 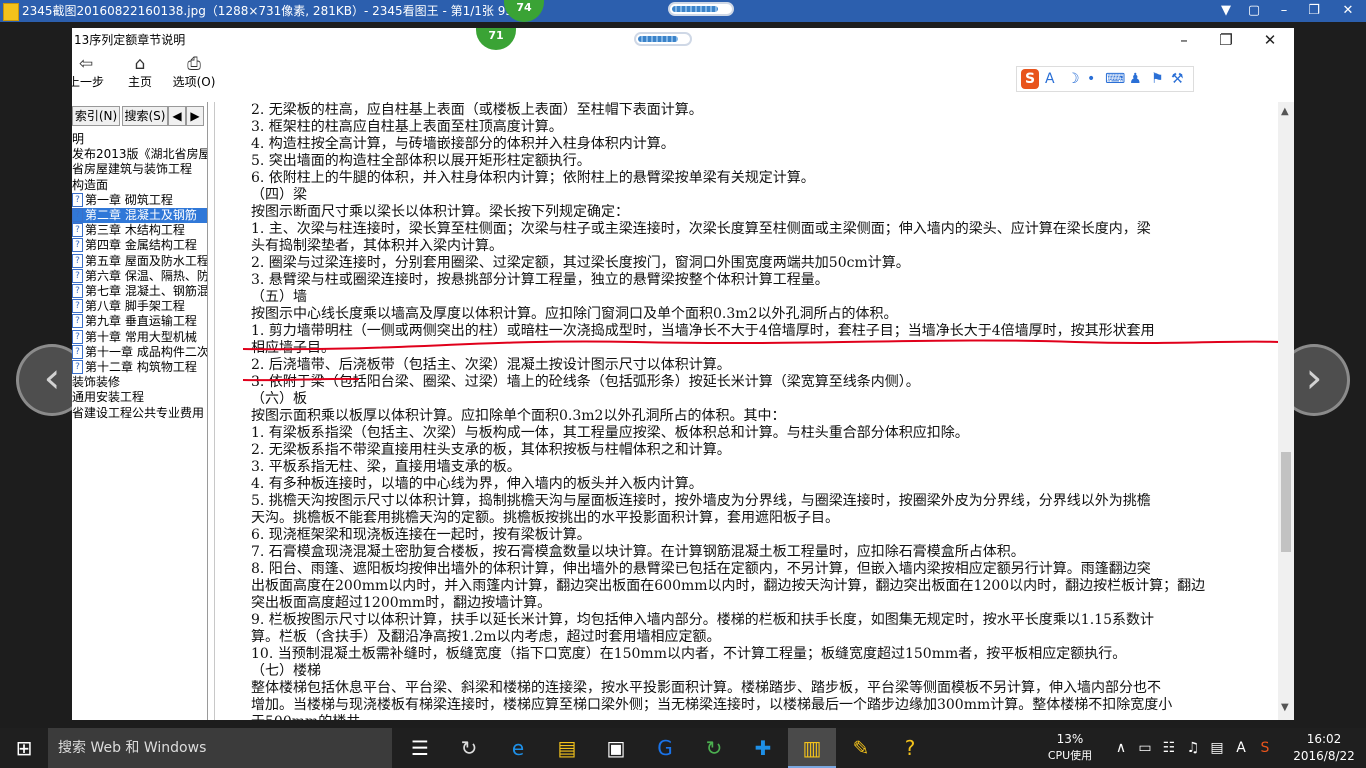 I want to click on sogou-logo-icon: S, so click(x=1030, y=79).